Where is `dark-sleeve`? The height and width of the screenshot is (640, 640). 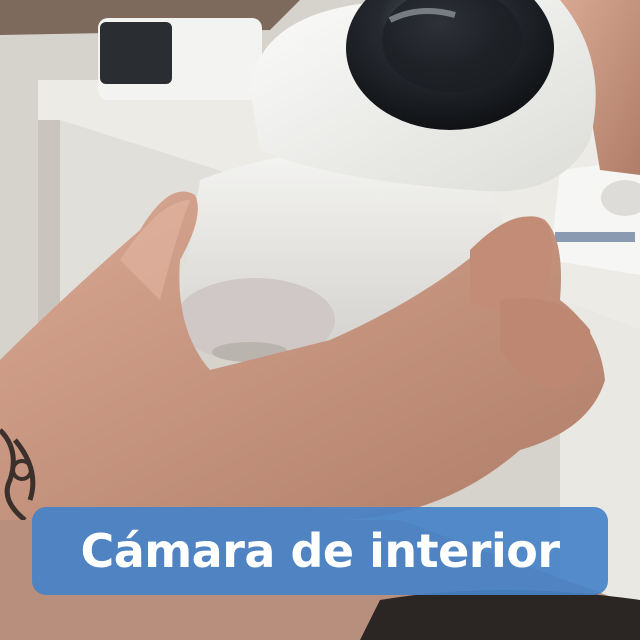
dark-sleeve is located at coordinates (500, 615).